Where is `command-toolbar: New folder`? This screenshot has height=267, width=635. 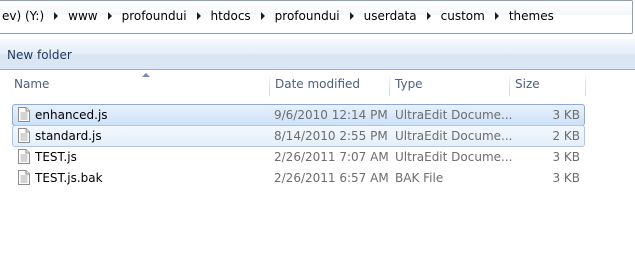
command-toolbar: New folder is located at coordinates (317, 54).